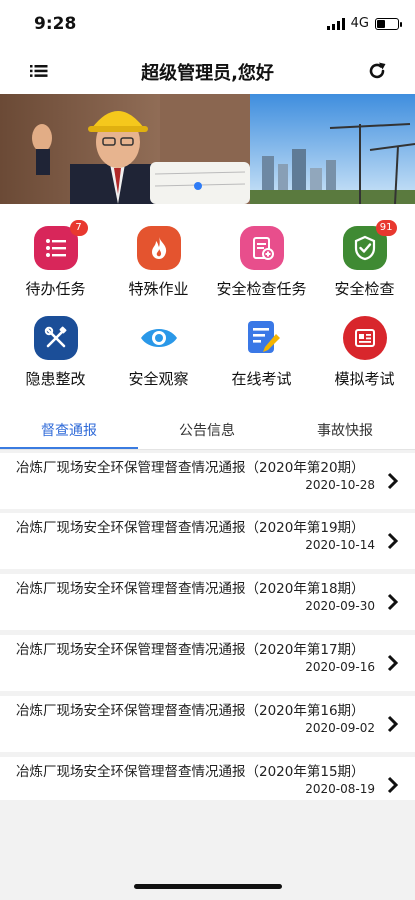 This screenshot has width=415, height=900. What do you see at coordinates (345, 430) in the screenshot?
I see `tab-accident-reports: 事故快报` at bounding box center [345, 430].